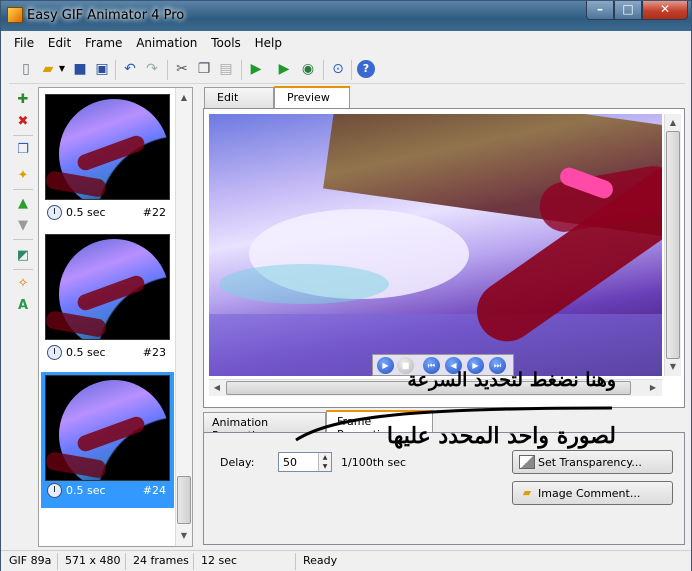 This screenshot has width=692, height=571. I want to click on frame-item: 0.5 sec #23, so click(107, 302).